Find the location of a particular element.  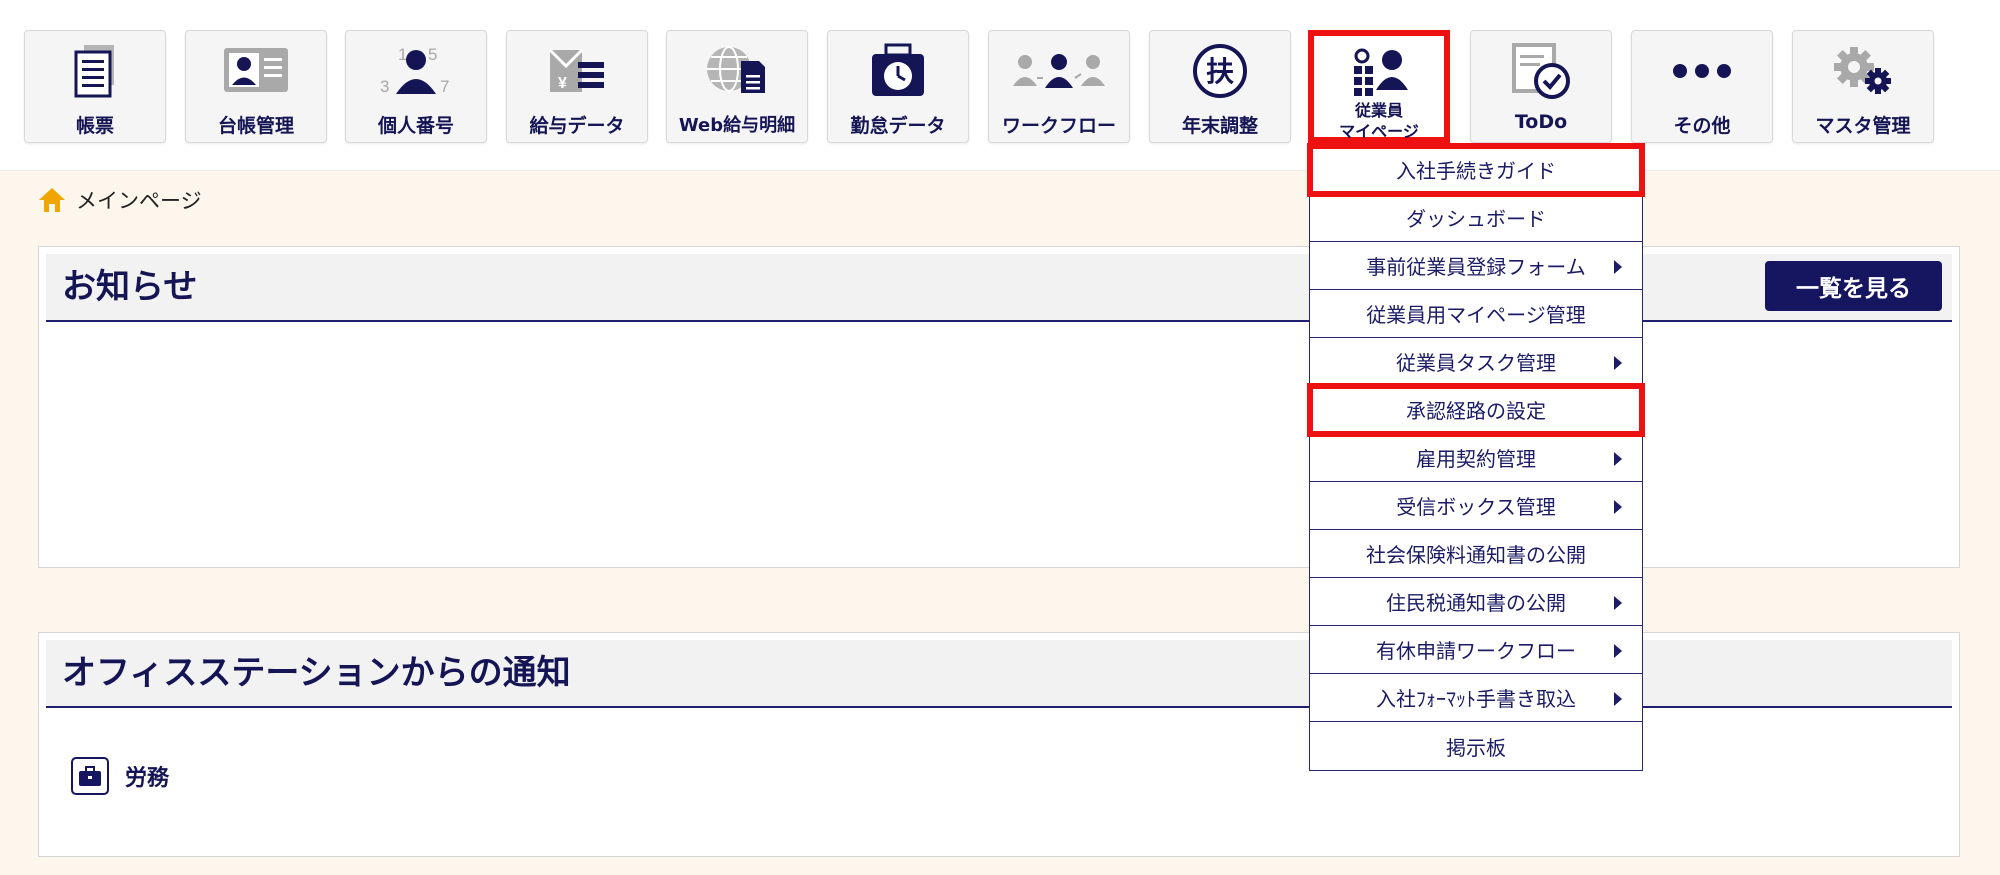

svg-text: 扶 is located at coordinates (1220, 71).